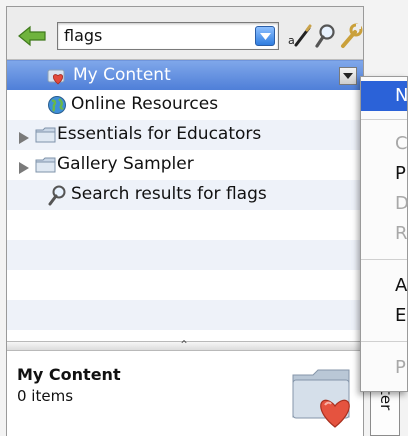  I want to click on context-menu: N C P D R A E P, so click(384, 234).